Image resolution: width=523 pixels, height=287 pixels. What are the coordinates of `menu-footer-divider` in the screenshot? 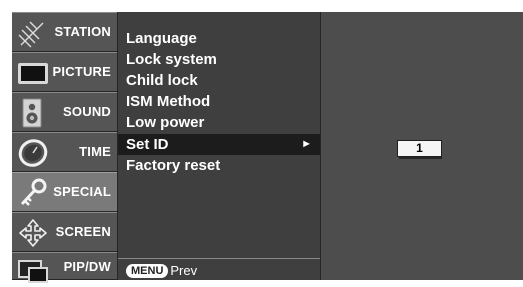 It's located at (219, 258).